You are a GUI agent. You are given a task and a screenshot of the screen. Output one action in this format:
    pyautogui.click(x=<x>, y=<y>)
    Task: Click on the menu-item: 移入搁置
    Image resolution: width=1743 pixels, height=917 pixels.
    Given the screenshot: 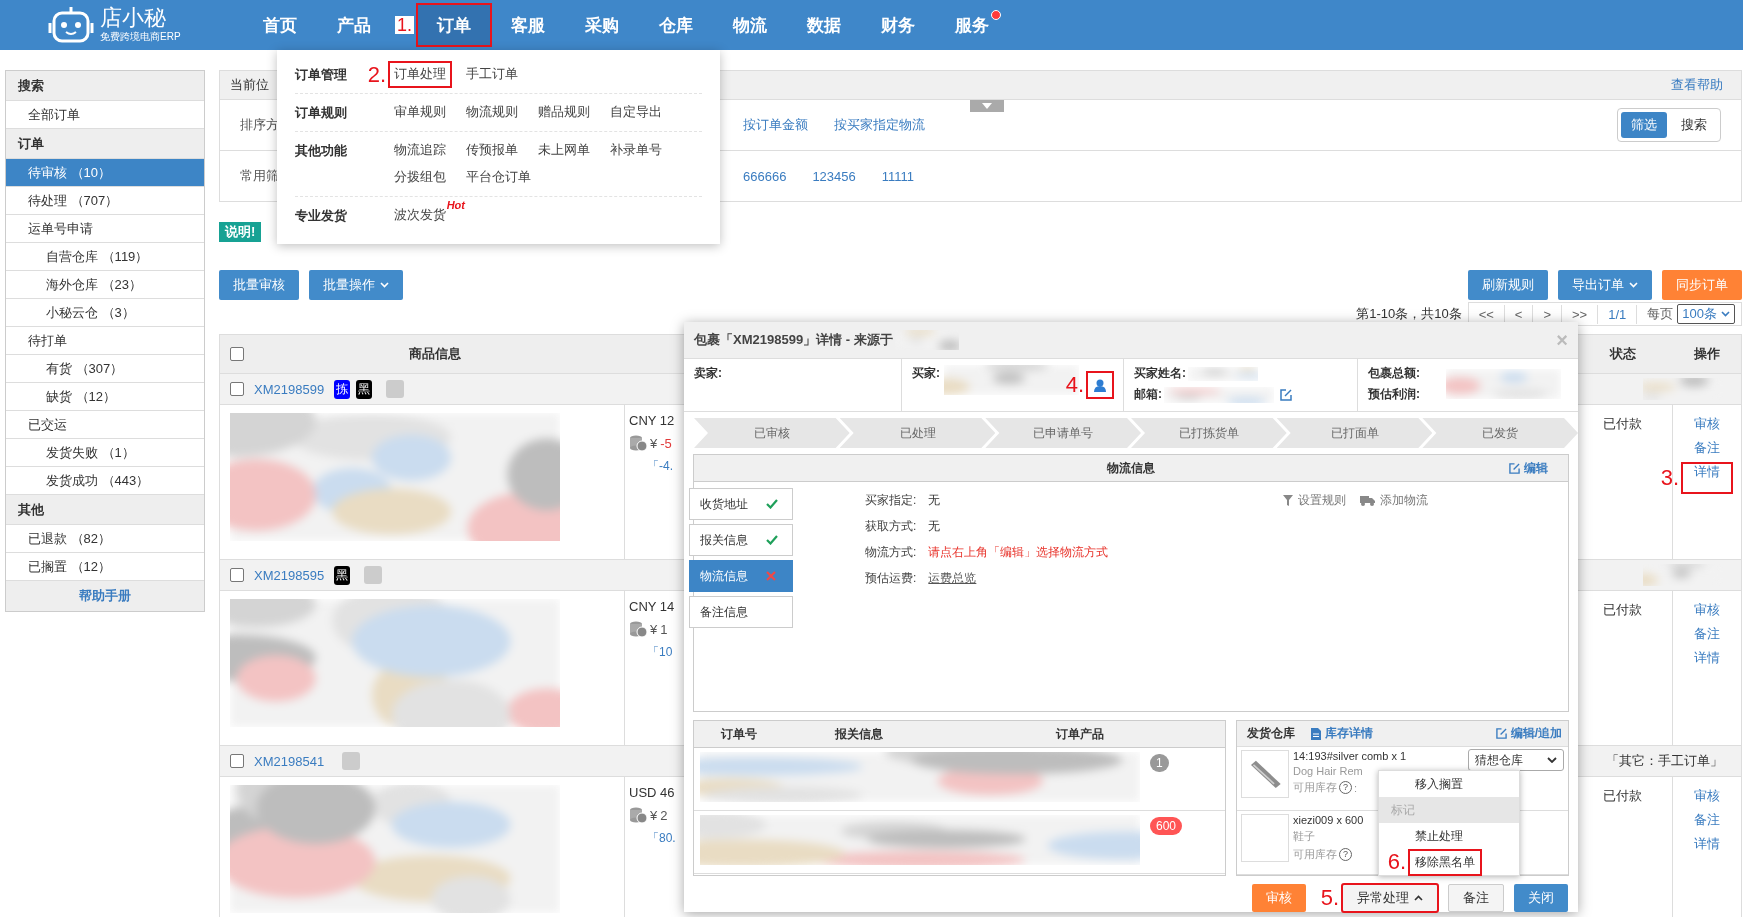 What is the action you would take?
    pyautogui.click(x=1439, y=784)
    